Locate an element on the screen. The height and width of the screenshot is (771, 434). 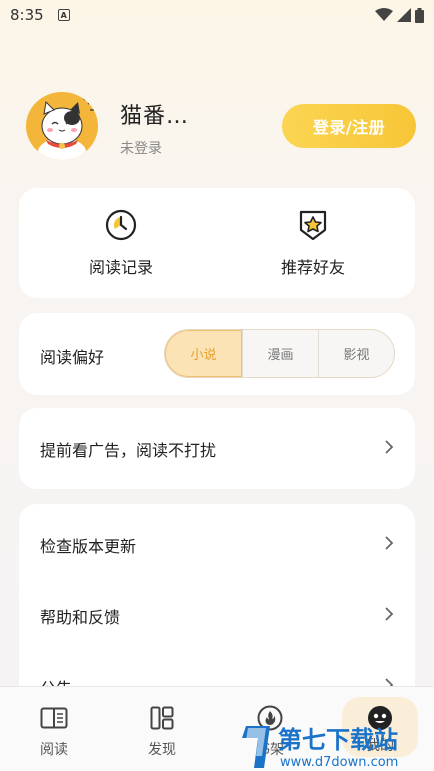
shield-star-icon is located at coordinates (313, 225).